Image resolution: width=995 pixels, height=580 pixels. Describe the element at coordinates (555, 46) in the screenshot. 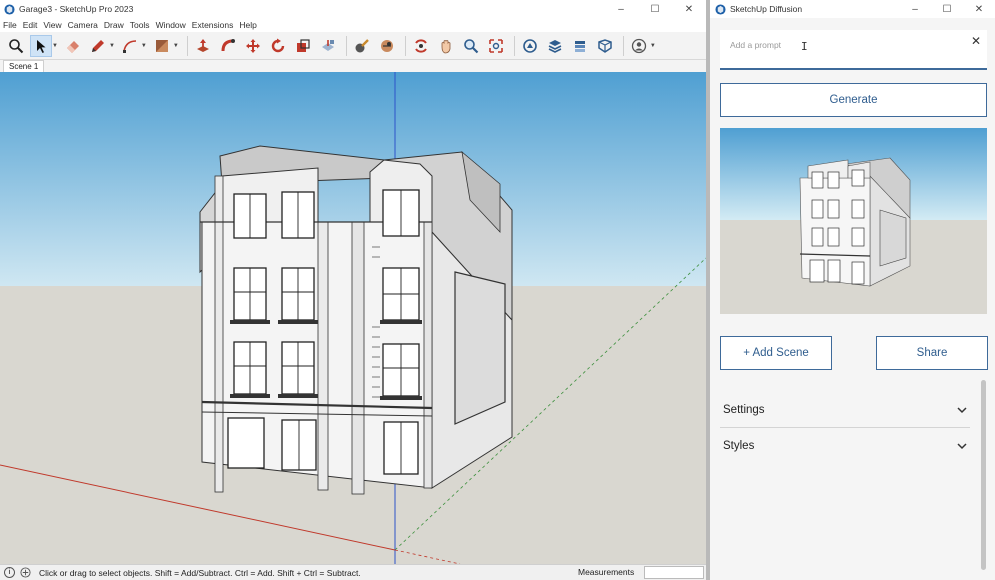

I see `extensions-icon` at that location.